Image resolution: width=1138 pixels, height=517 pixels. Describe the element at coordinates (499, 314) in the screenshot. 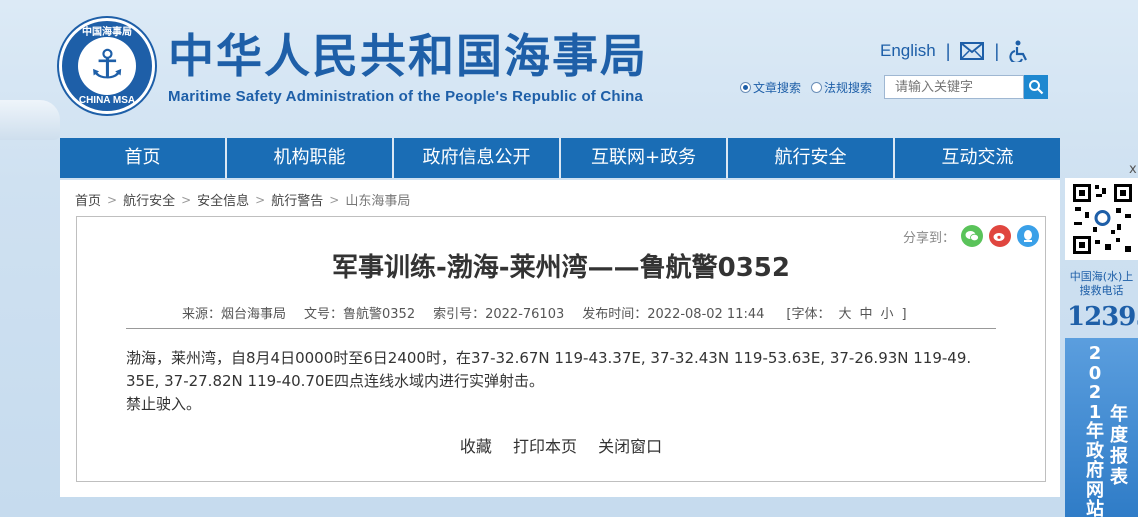

I see `meta-index-no: 索引号：2022-76103` at that location.